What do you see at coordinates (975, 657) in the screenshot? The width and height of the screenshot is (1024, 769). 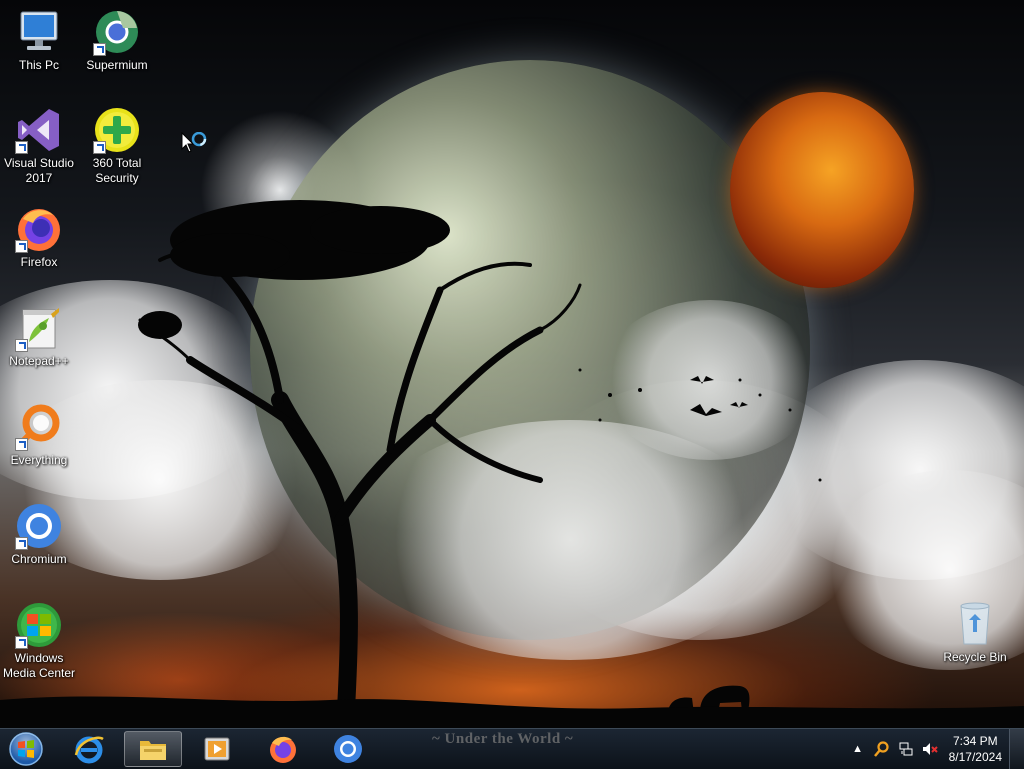 I see `desktop-icon-label: Recycle Bin` at bounding box center [975, 657].